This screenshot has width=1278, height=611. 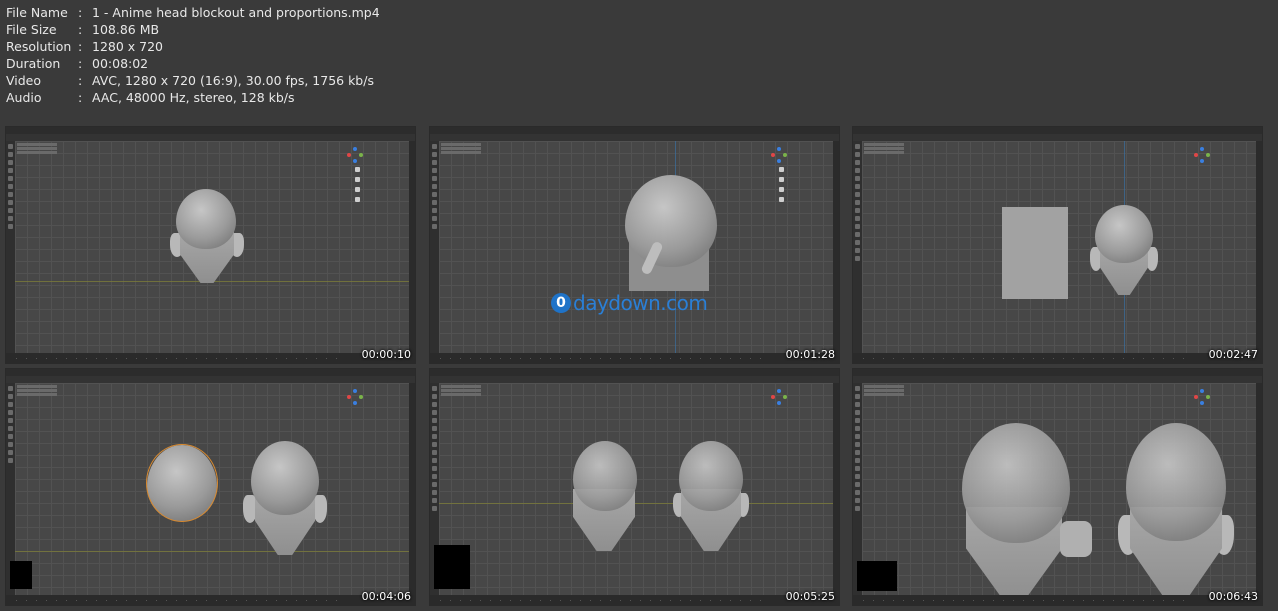 What do you see at coordinates (1035, 253) in the screenshot?
I see `reference-box` at bounding box center [1035, 253].